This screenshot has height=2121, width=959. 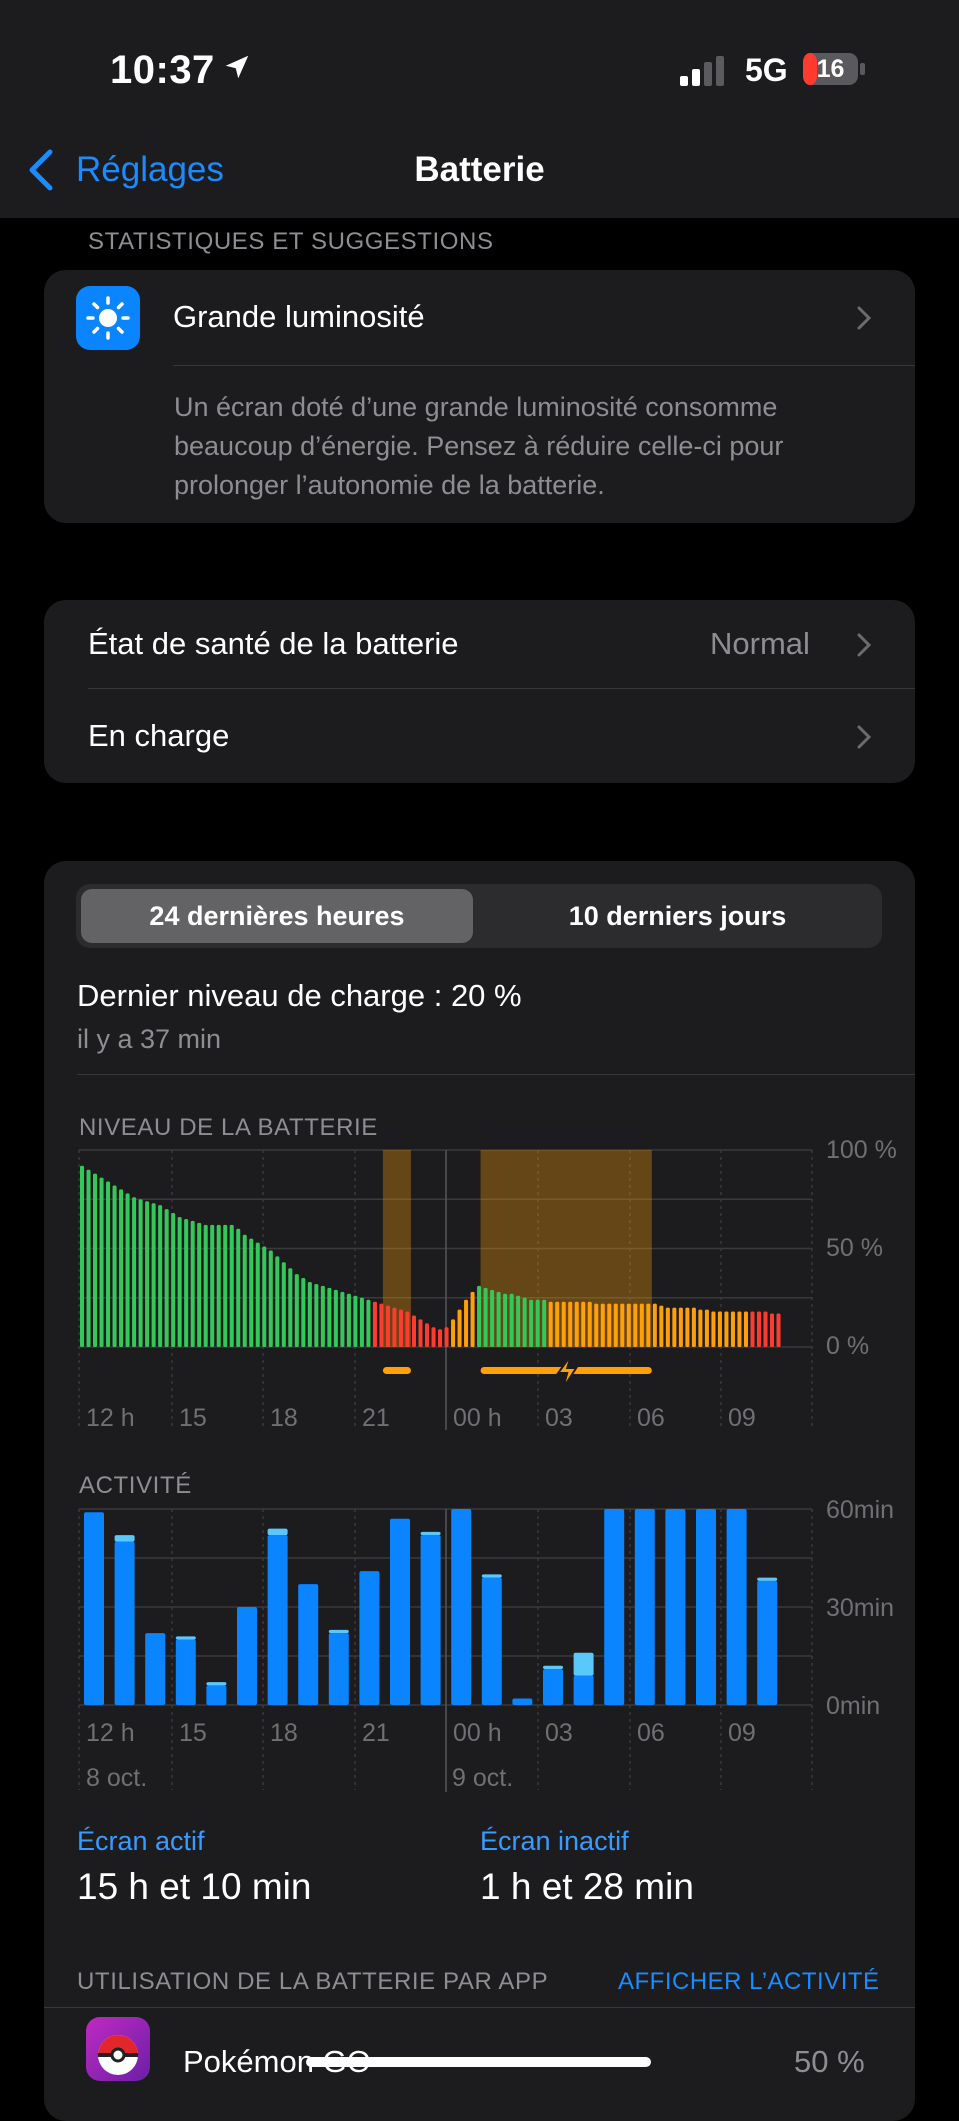 I want to click on x-tick-label: 21, so click(x=376, y=1733).